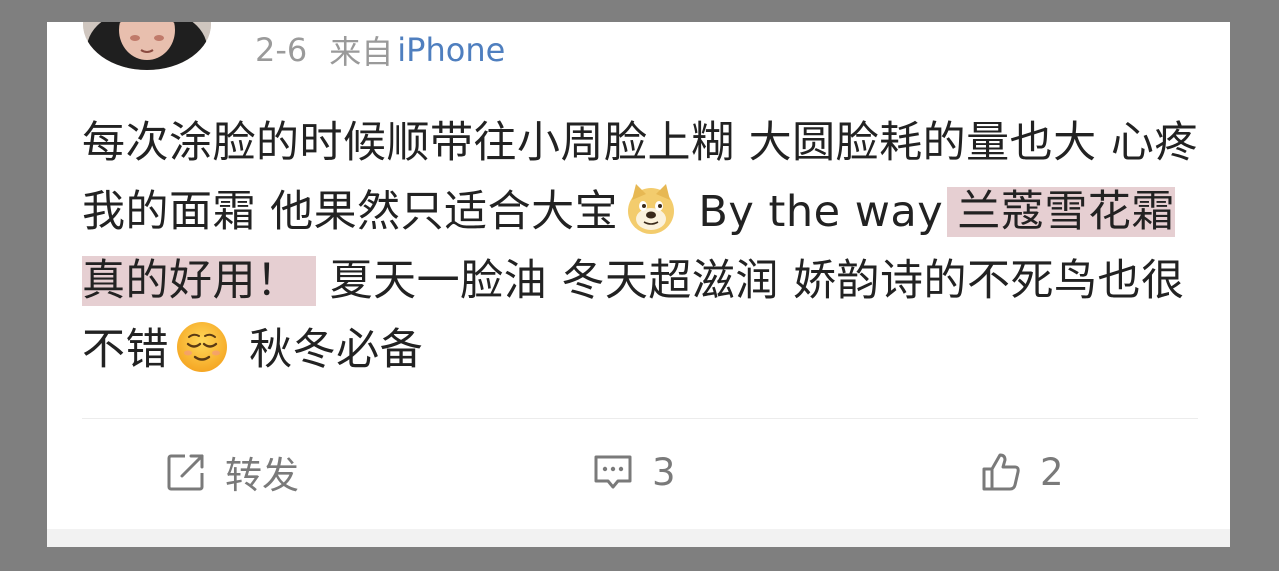 The height and width of the screenshot is (571, 1279). Describe the element at coordinates (638, 538) in the screenshot. I see `card-bottom-strip` at that location.